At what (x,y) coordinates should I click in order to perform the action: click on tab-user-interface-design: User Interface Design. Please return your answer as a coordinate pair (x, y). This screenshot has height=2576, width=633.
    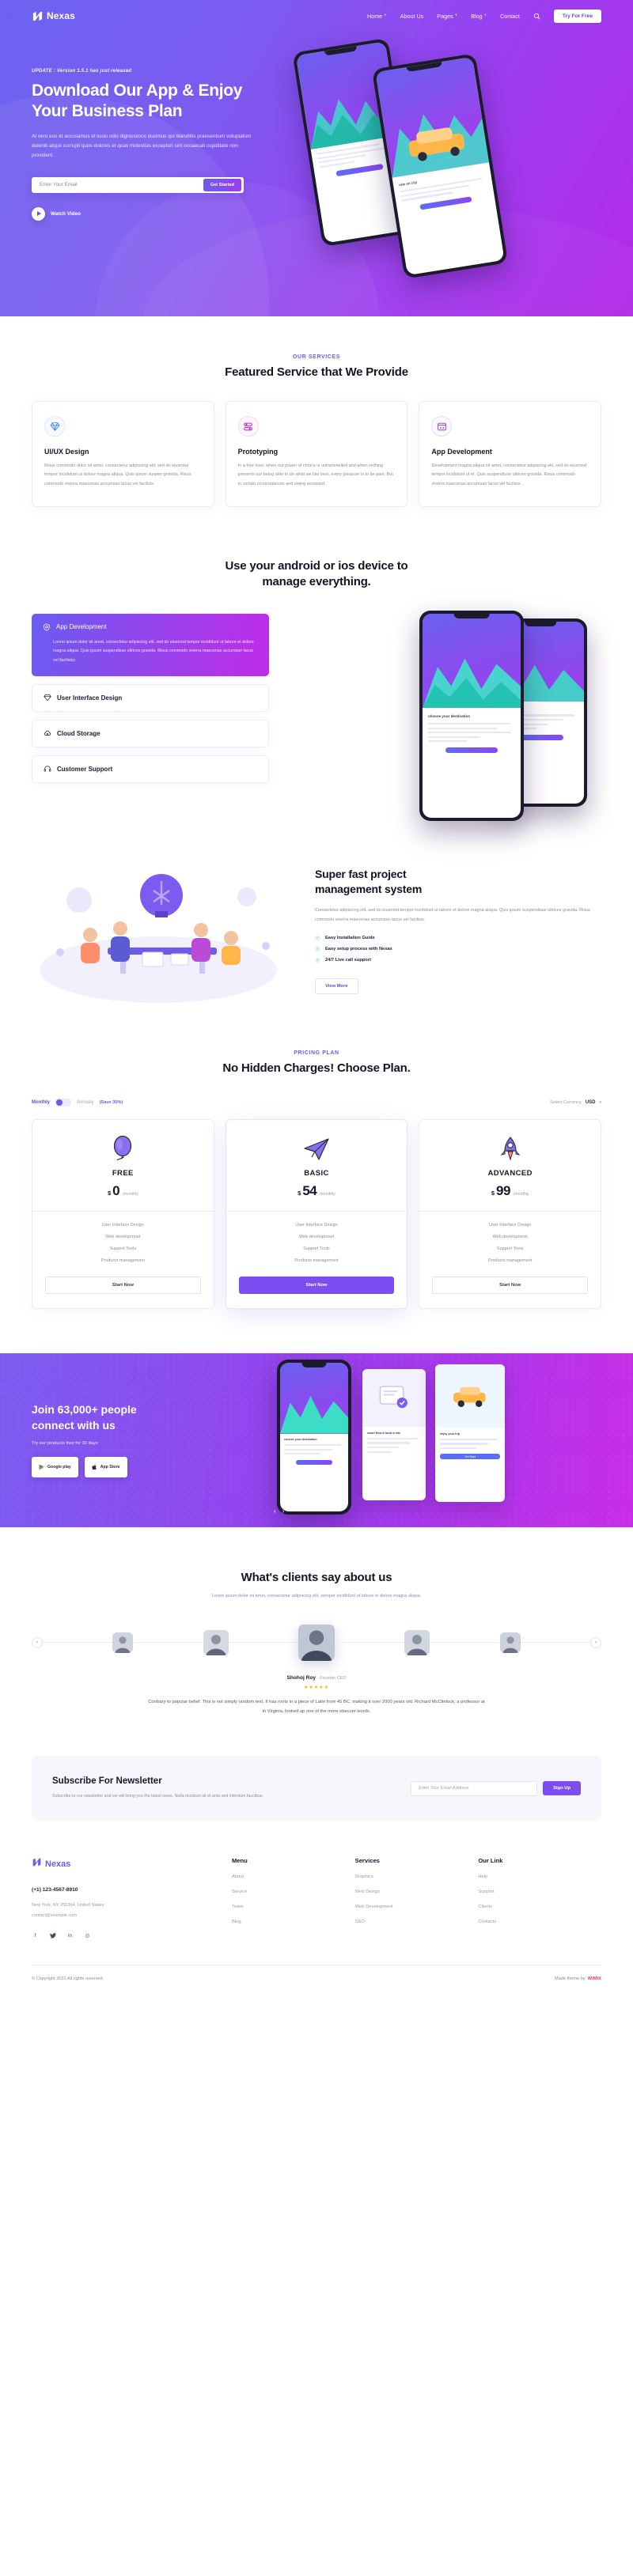
    Looking at the image, I should click on (150, 698).